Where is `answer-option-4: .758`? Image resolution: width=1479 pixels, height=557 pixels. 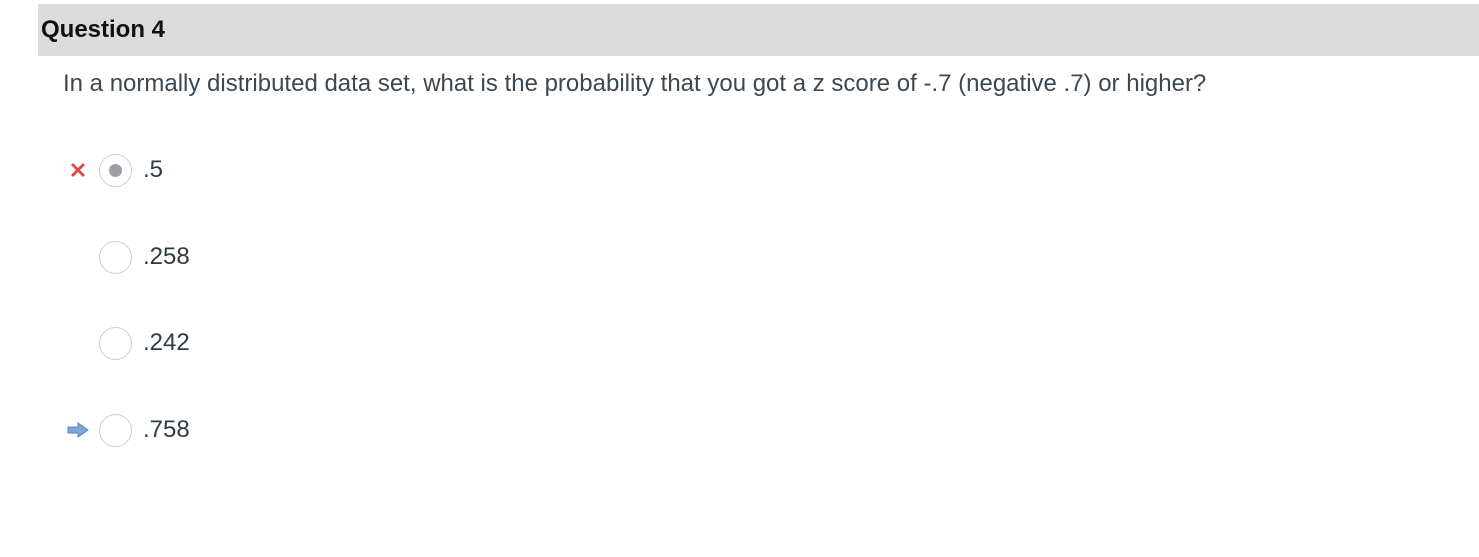
answer-option-4: .758 is located at coordinates (125, 430).